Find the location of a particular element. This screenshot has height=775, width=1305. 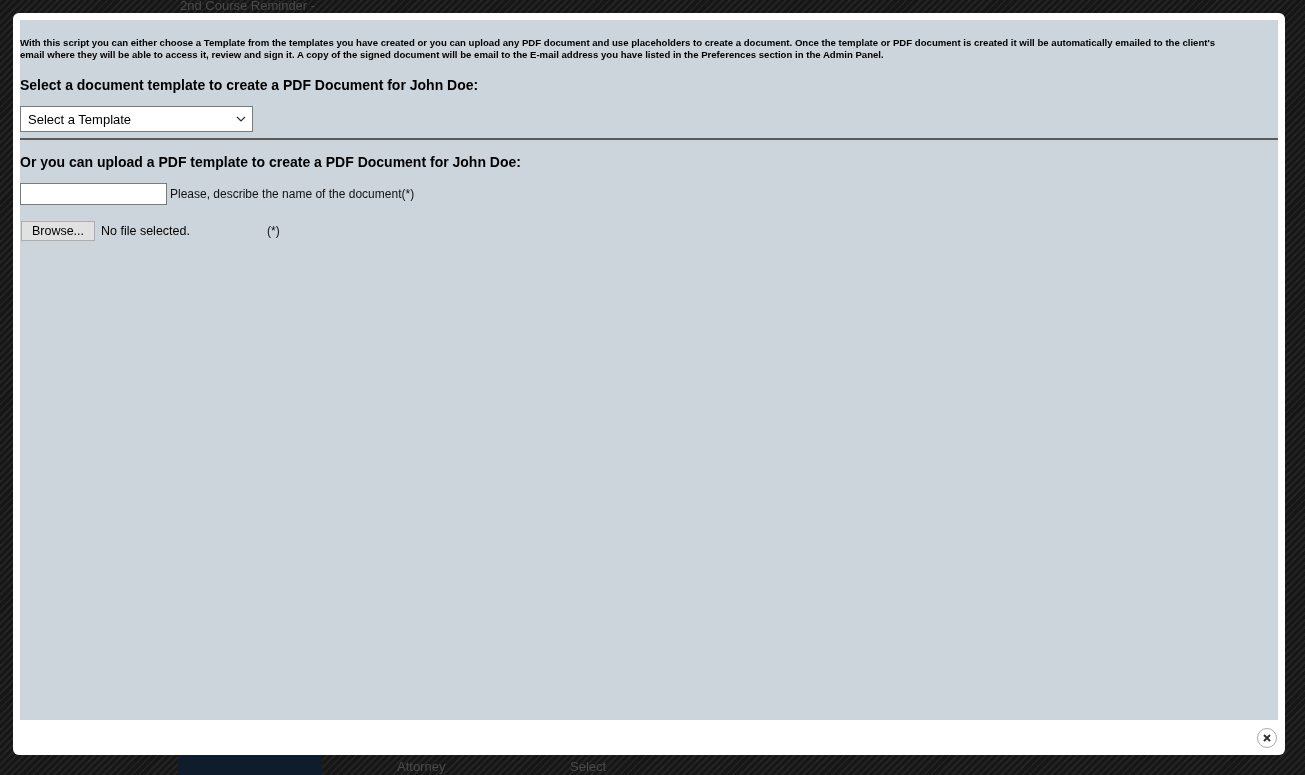

close-icon is located at coordinates (1267, 737).